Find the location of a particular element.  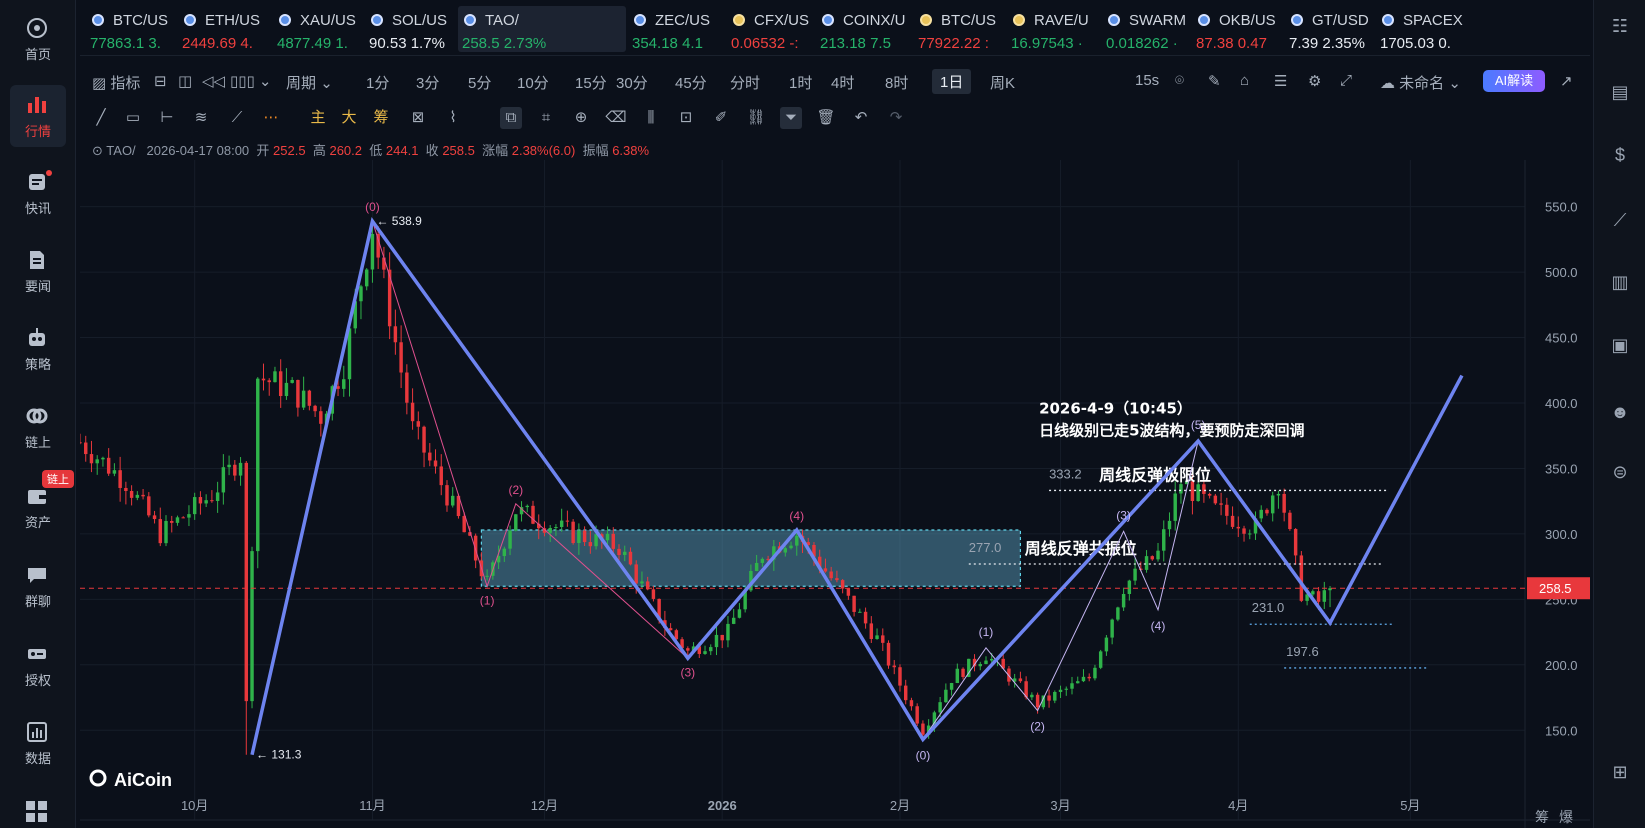

ticker-2: XAU/US 4877.49 1. is located at coordinates (317, 29).